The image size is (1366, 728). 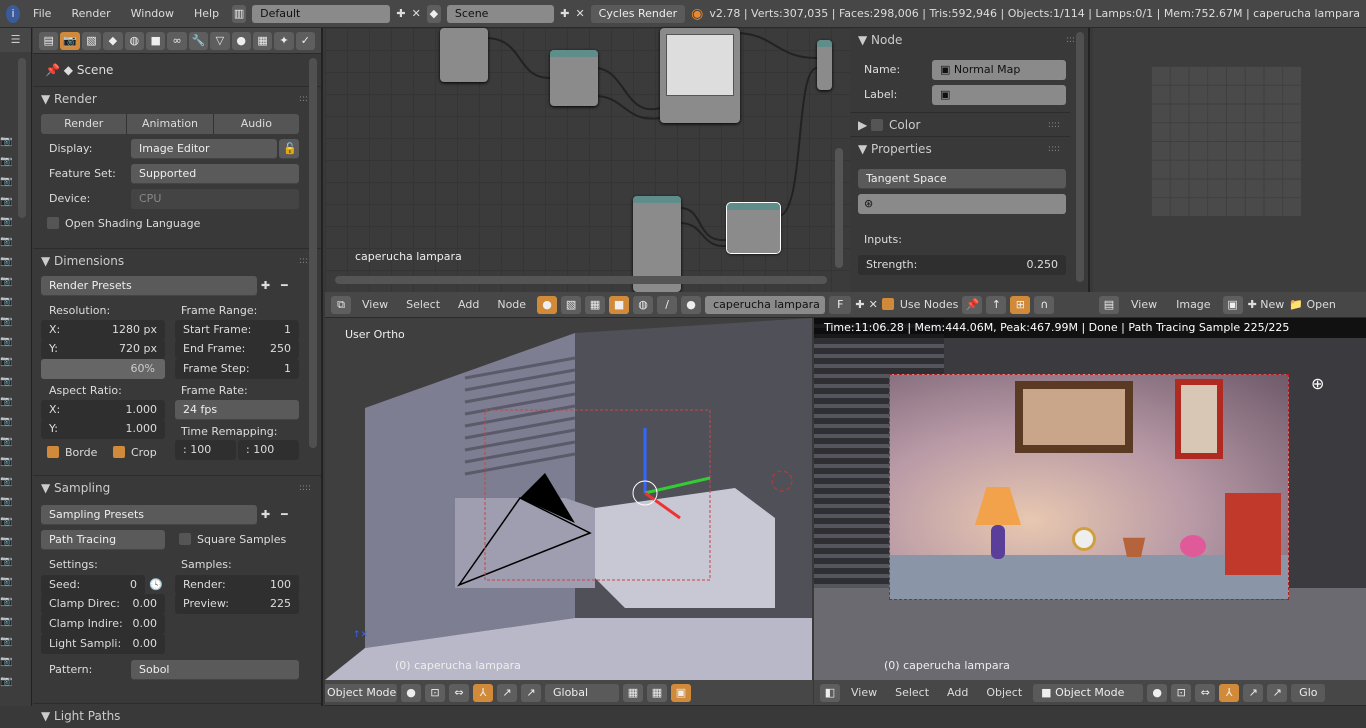 What do you see at coordinates (289, 149) in the screenshot?
I see `lock-icon: 🔓` at bounding box center [289, 149].